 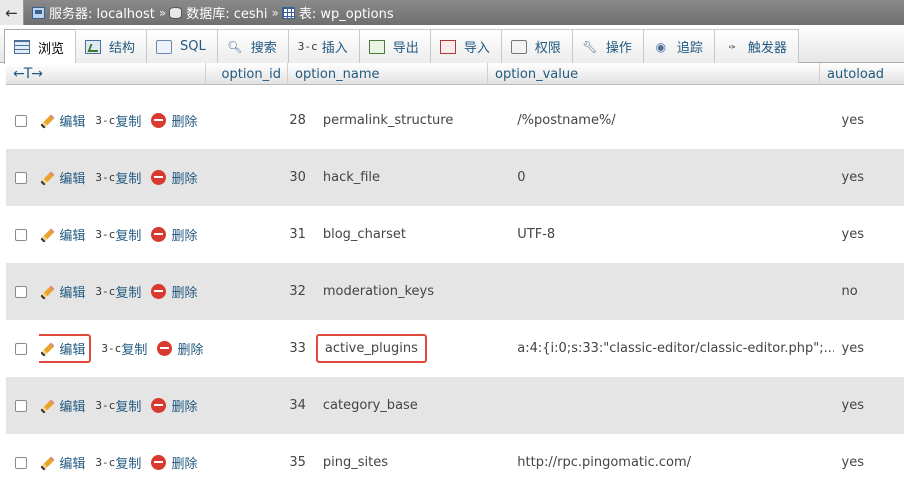 I want to click on column-option-value-label: option_value, so click(x=536, y=74).